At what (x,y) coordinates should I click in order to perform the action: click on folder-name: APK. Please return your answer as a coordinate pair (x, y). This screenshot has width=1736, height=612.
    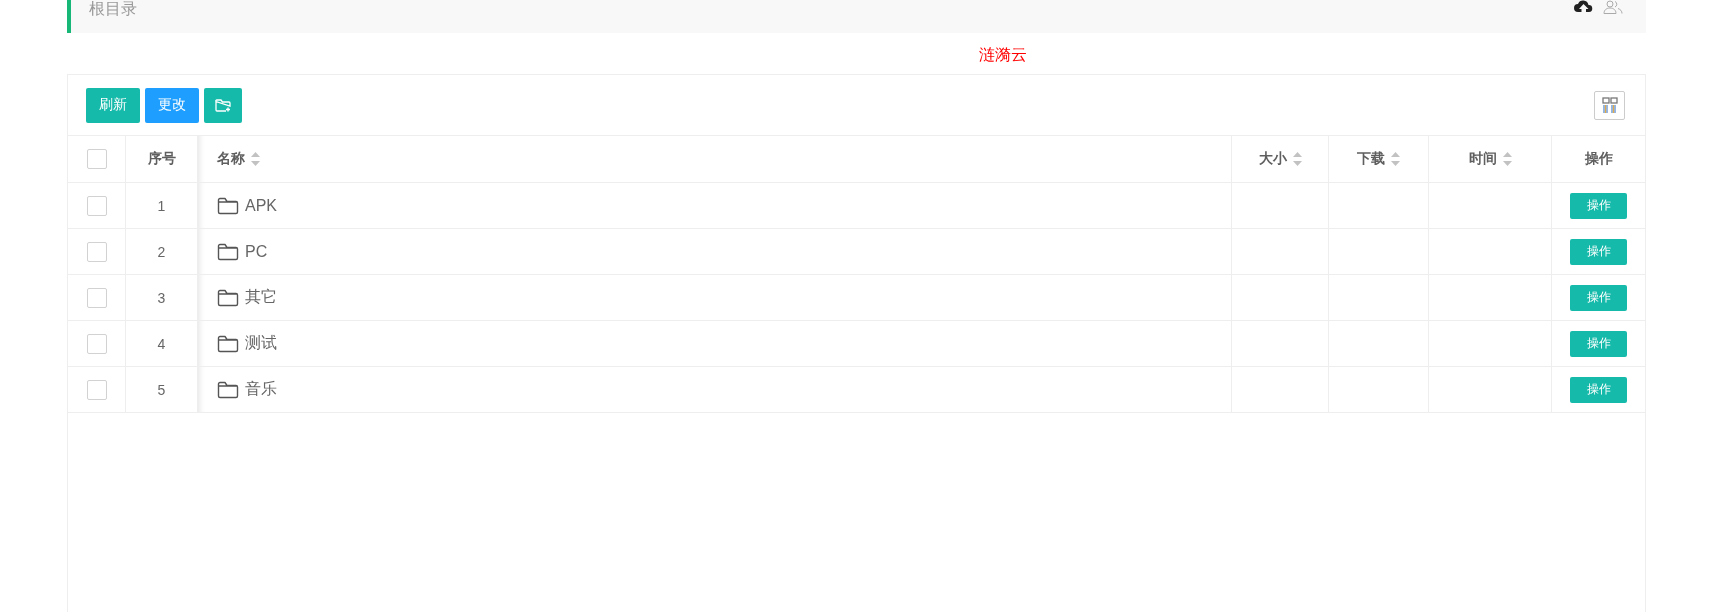
    Looking at the image, I should click on (261, 205).